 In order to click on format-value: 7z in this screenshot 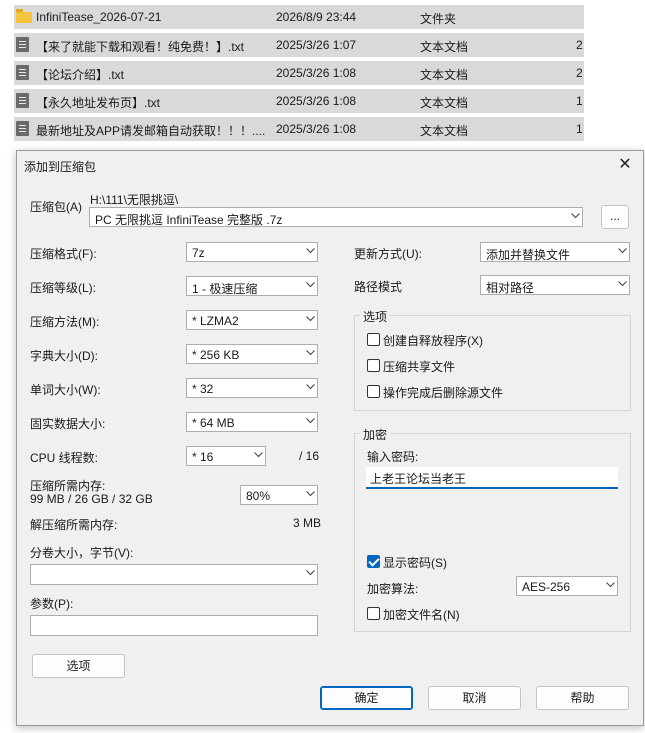, I will do `click(198, 253)`.